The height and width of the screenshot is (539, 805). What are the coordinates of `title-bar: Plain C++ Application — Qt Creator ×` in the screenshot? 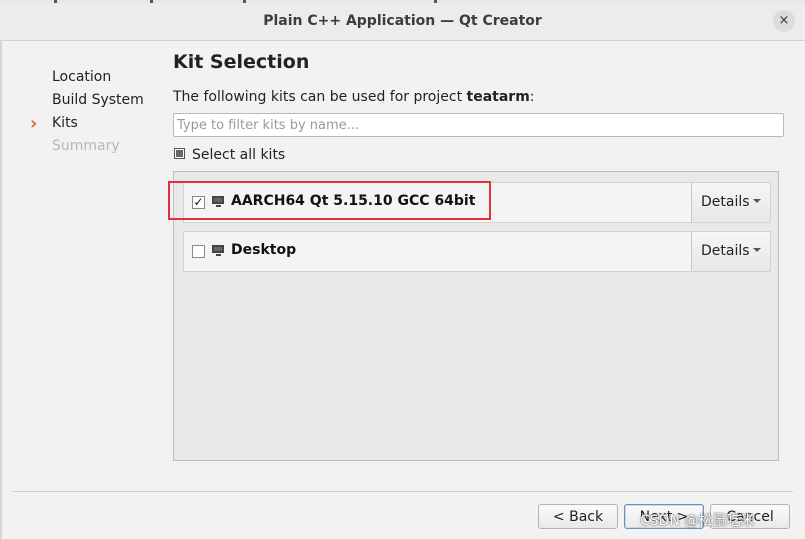 It's located at (402, 22).